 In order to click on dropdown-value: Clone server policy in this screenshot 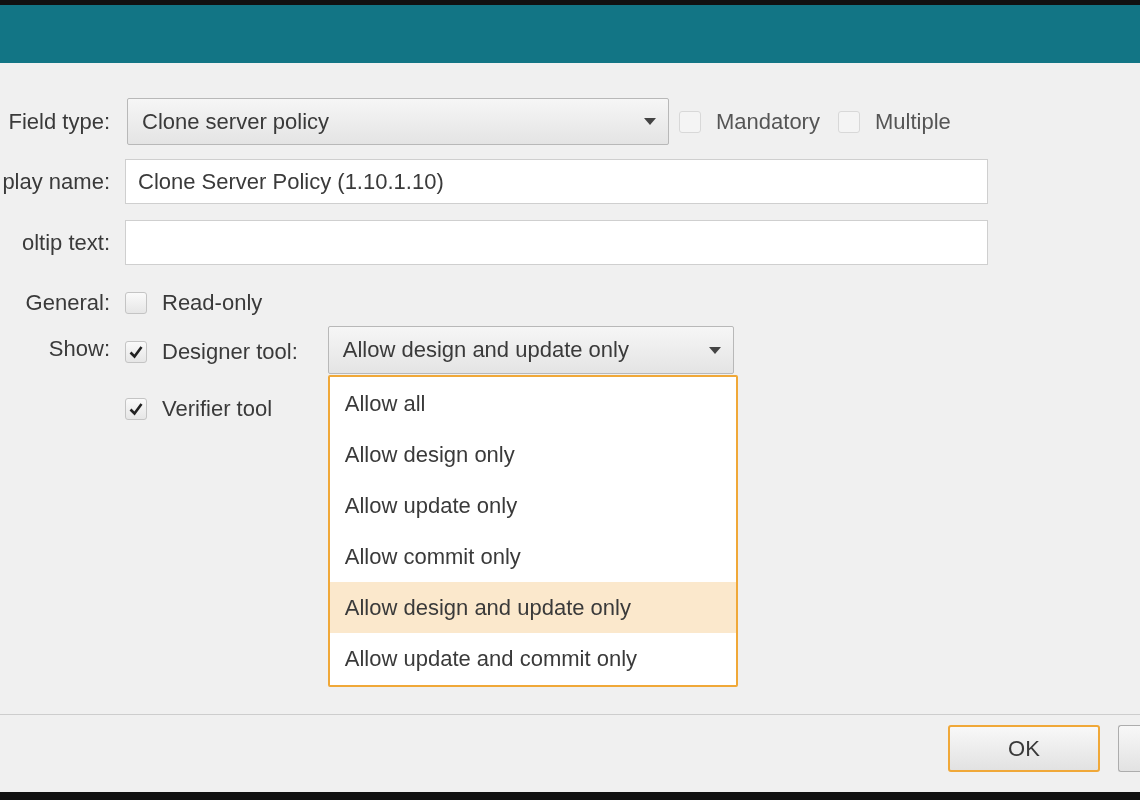, I will do `click(236, 121)`.